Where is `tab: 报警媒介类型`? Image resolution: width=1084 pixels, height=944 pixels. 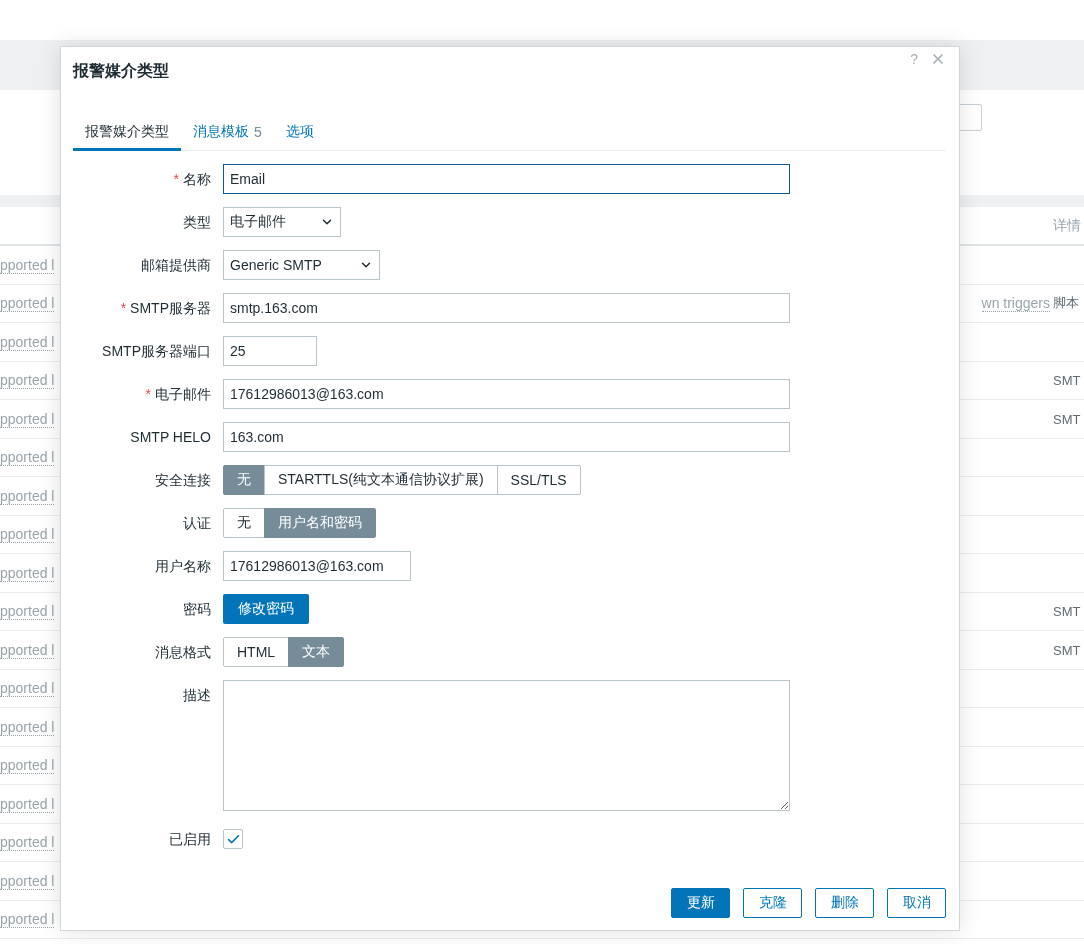 tab: 报警媒介类型 is located at coordinates (127, 133).